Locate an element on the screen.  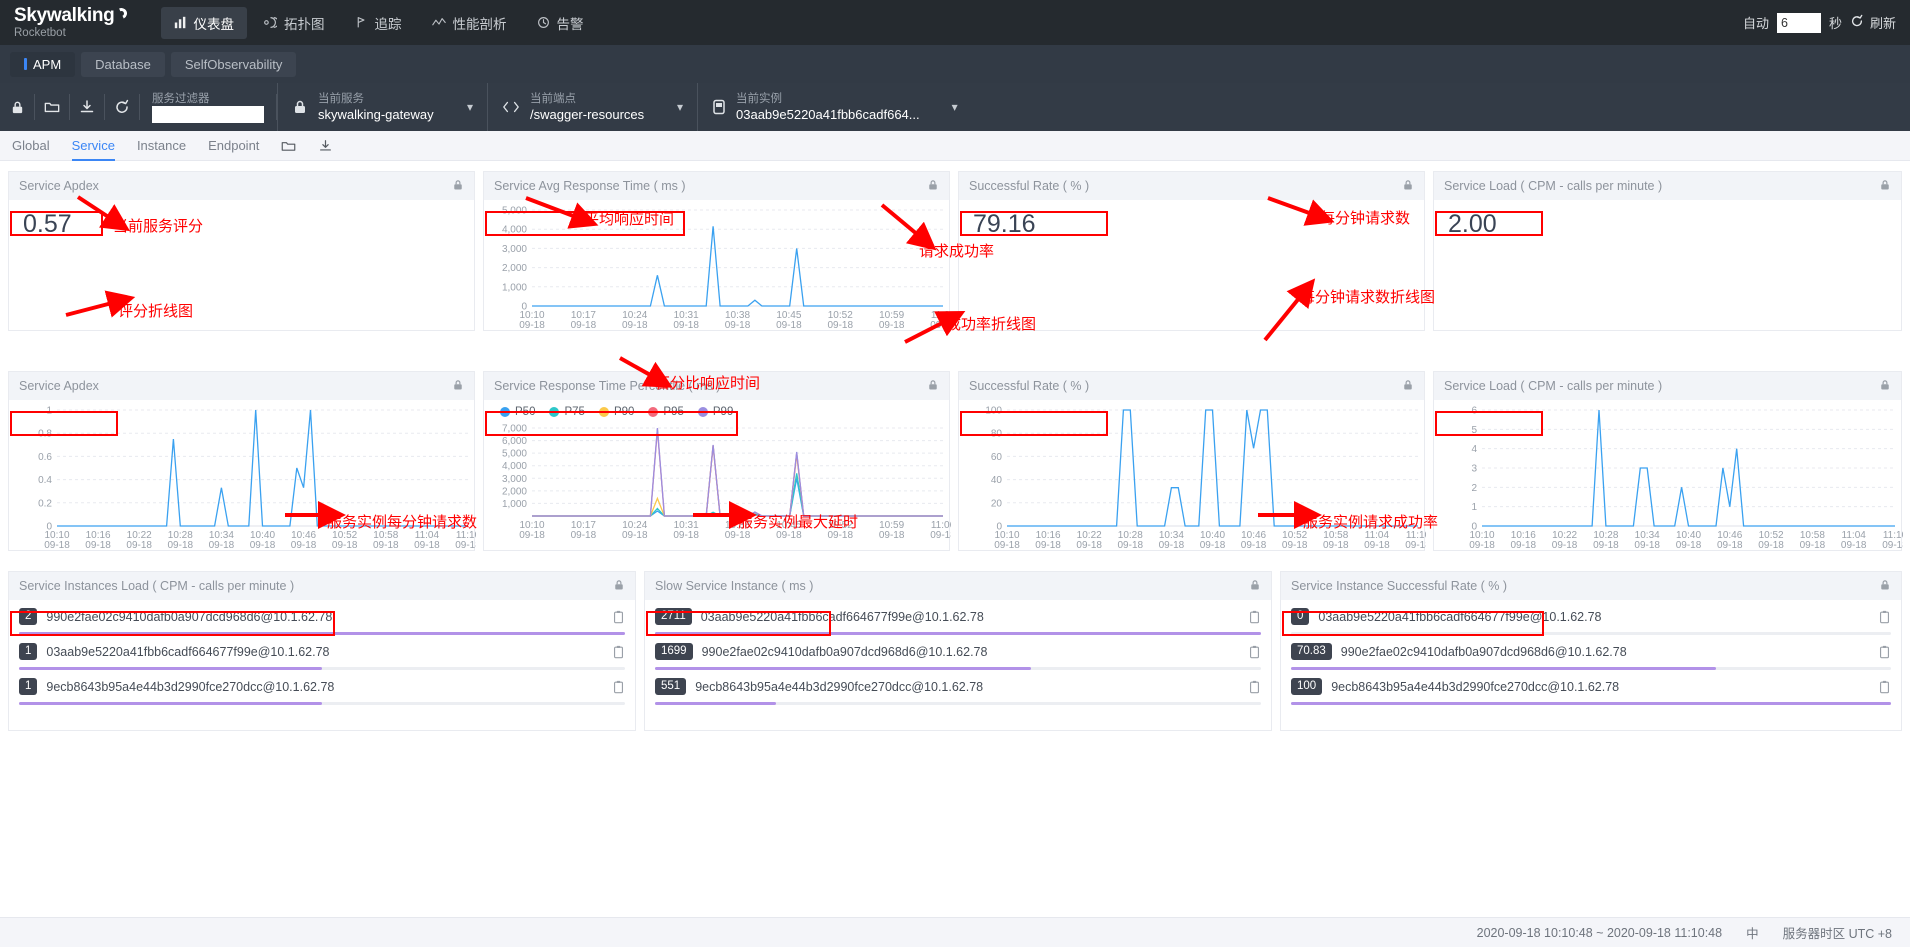
language-toggle: 中 is located at coordinates (1752, 932).